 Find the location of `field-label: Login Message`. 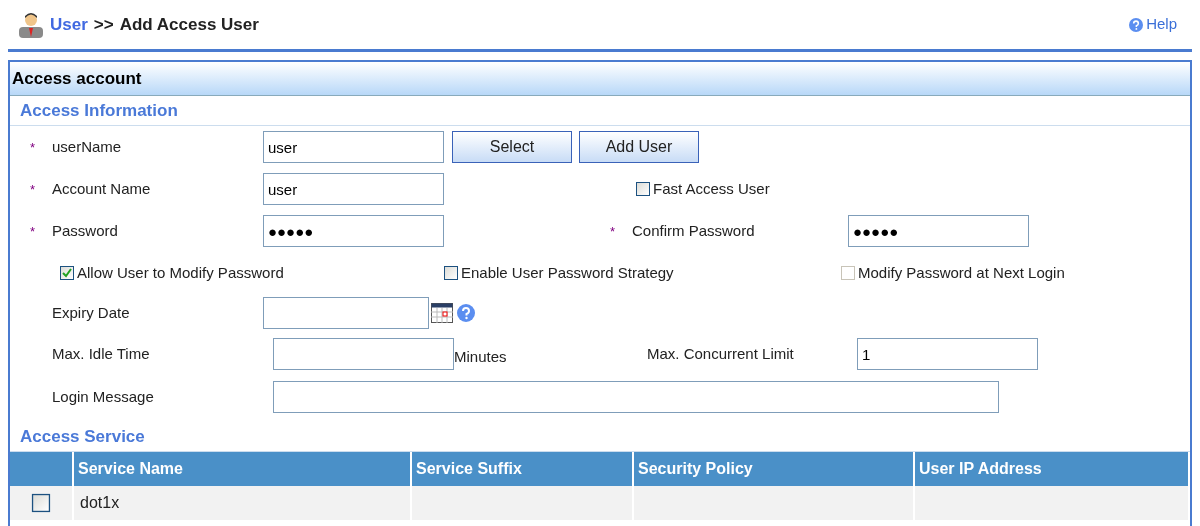

field-label: Login Message is located at coordinates (103, 396).